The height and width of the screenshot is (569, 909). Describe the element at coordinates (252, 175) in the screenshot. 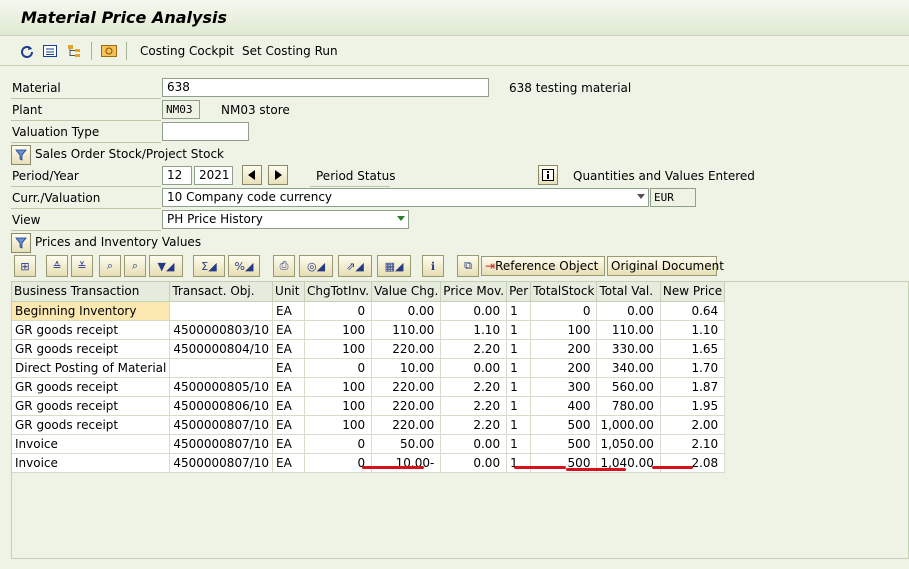

I see `previous-period-button` at that location.